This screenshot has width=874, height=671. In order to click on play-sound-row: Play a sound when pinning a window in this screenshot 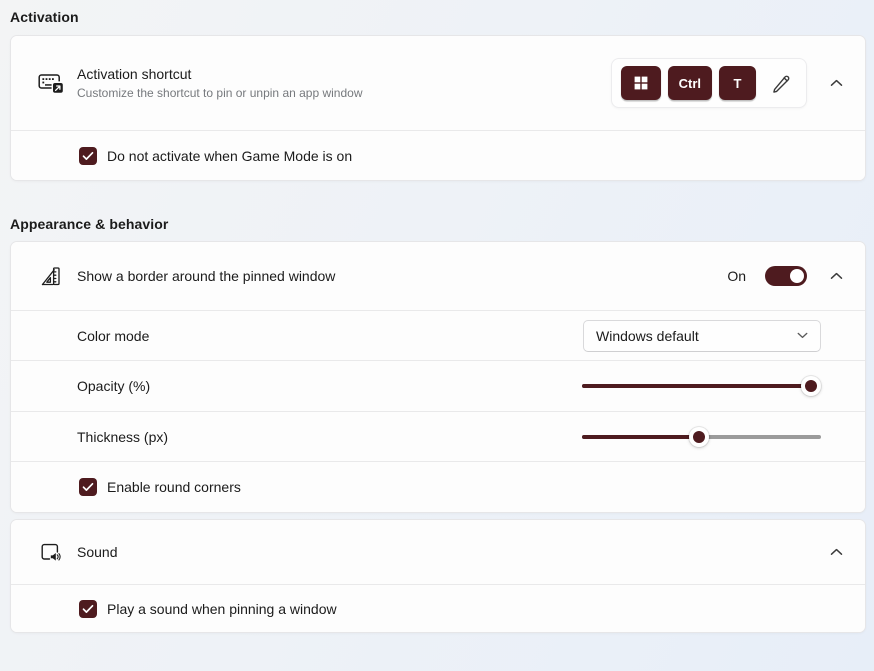, I will do `click(438, 608)`.